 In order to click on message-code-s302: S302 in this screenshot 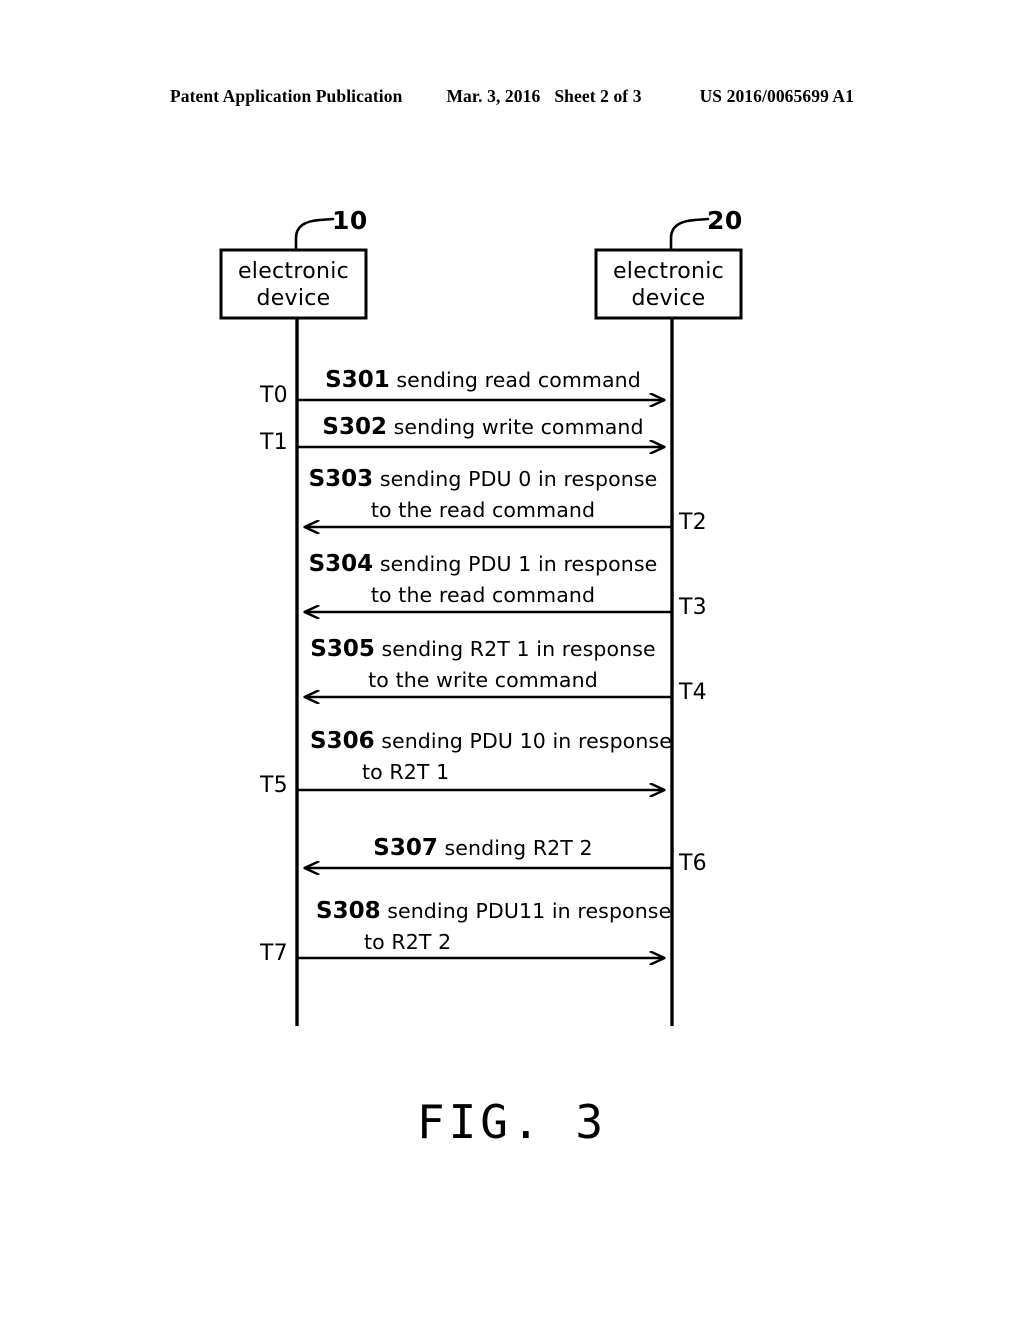, I will do `click(354, 427)`.